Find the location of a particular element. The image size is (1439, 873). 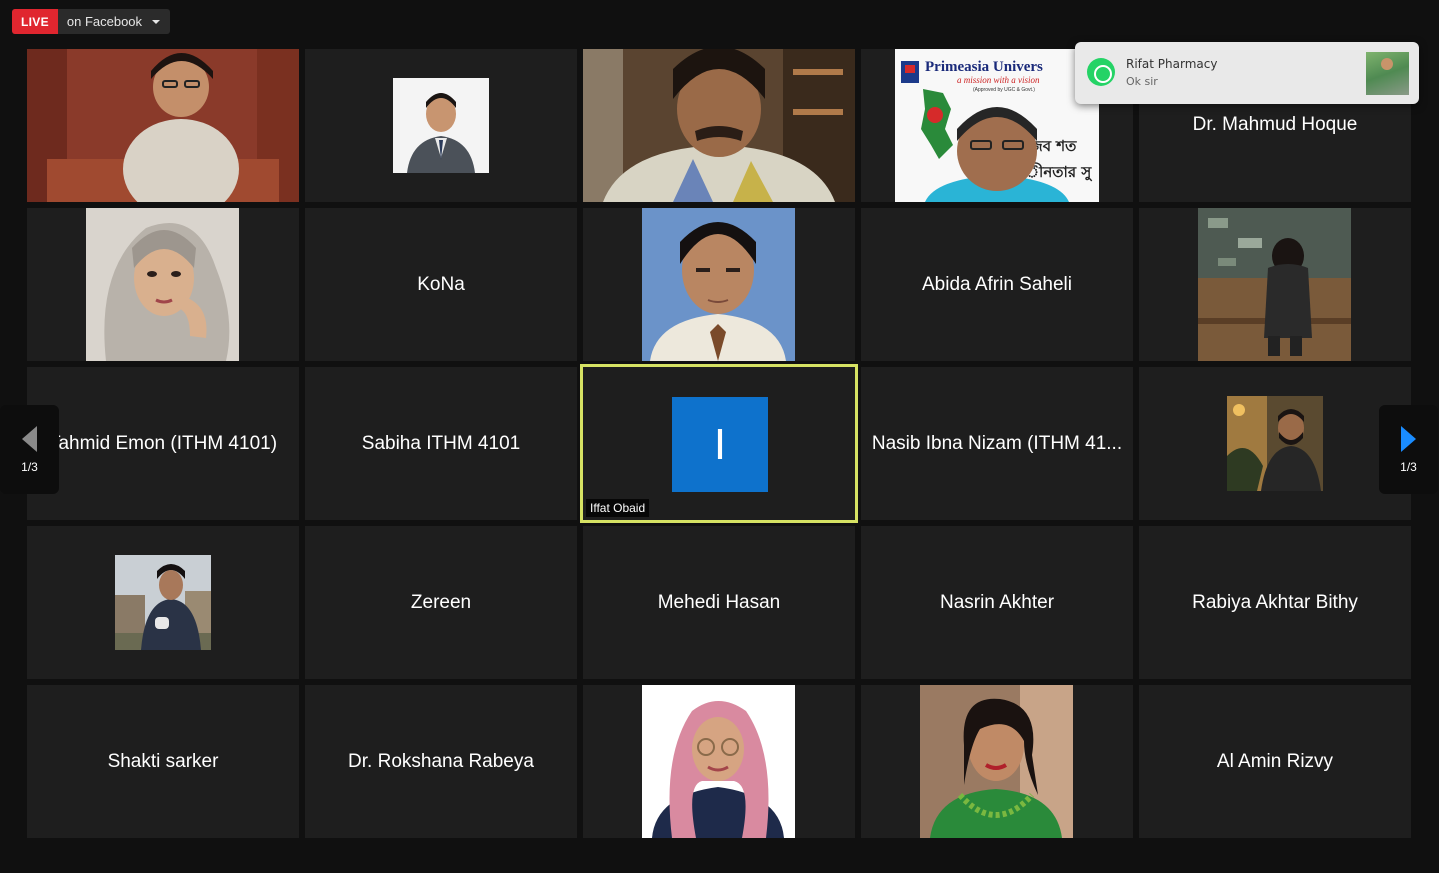

participant-name: Abida Afrin Saheli is located at coordinates (997, 284).